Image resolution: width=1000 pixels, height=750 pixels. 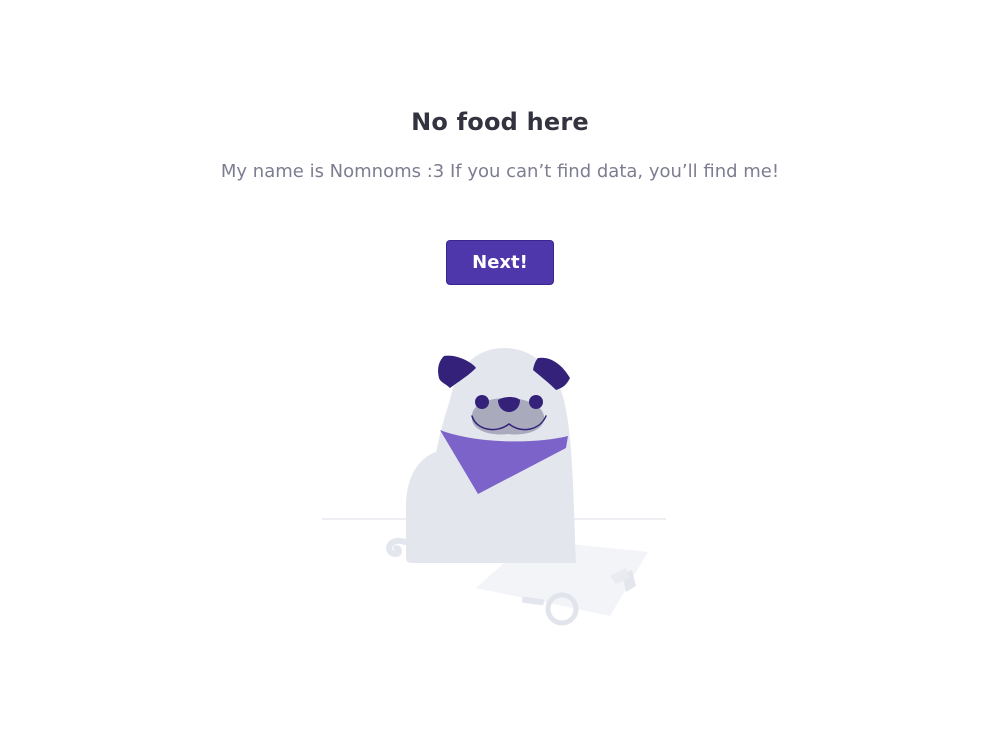 I want to click on pug-left-eye, so click(x=482, y=402).